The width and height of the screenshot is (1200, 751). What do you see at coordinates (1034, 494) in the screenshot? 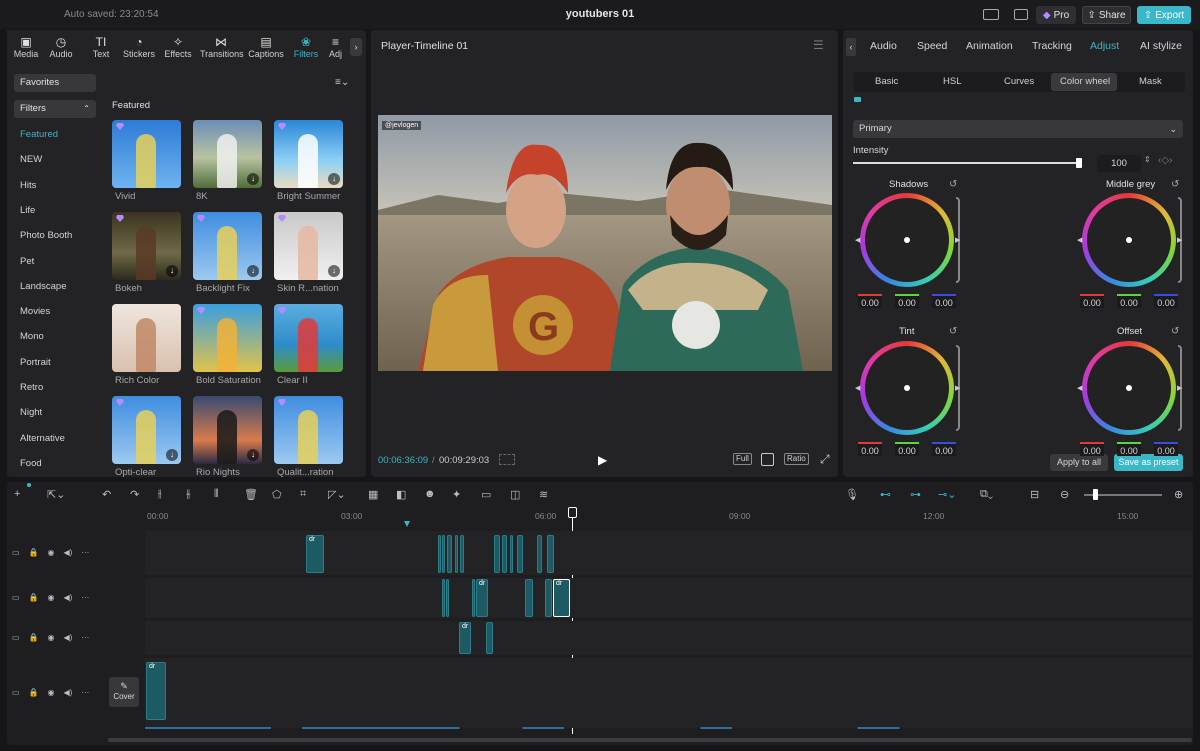
I see `caption-track-icon: ⊟` at bounding box center [1034, 494].